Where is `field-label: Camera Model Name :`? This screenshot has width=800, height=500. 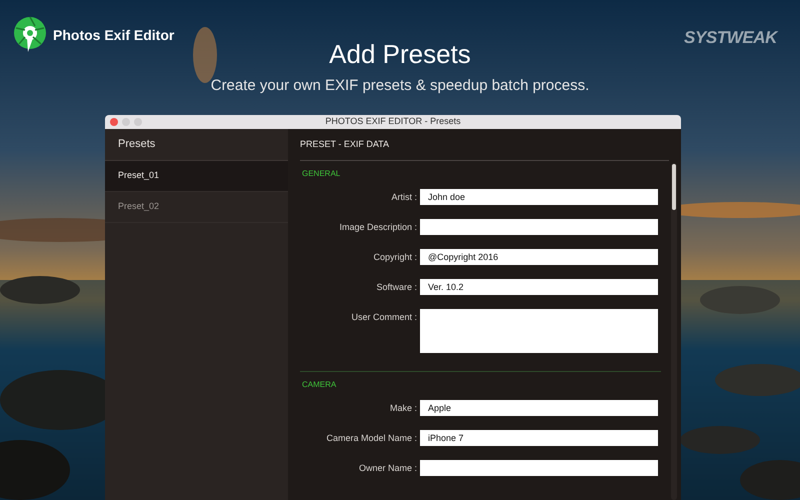 field-label: Camera Model Name : is located at coordinates (371, 438).